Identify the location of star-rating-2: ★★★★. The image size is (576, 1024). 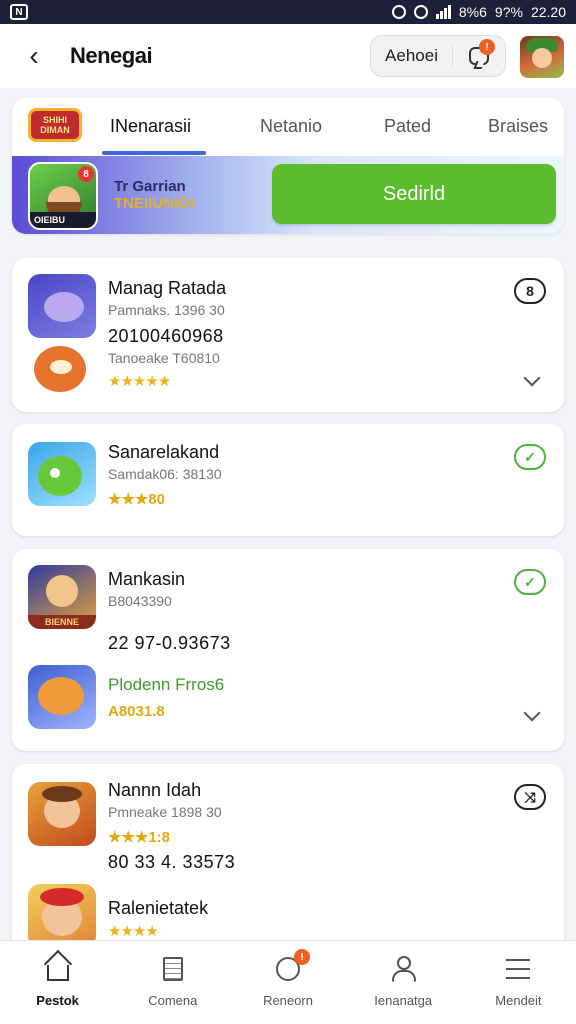
(133, 931).